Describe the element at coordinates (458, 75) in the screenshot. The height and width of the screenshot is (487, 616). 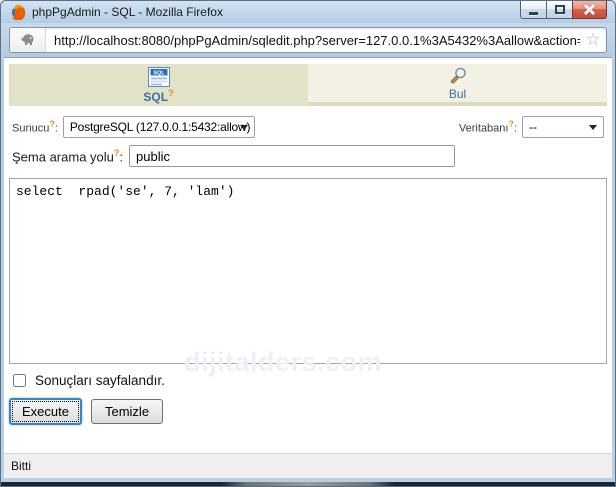
I see `magnifier-icon` at that location.